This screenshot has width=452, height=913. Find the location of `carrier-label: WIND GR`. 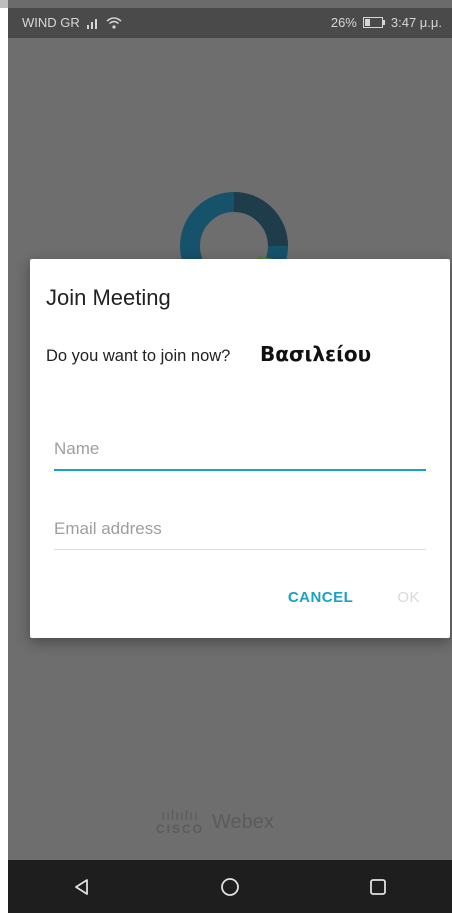

carrier-label: WIND GR is located at coordinates (51, 22).